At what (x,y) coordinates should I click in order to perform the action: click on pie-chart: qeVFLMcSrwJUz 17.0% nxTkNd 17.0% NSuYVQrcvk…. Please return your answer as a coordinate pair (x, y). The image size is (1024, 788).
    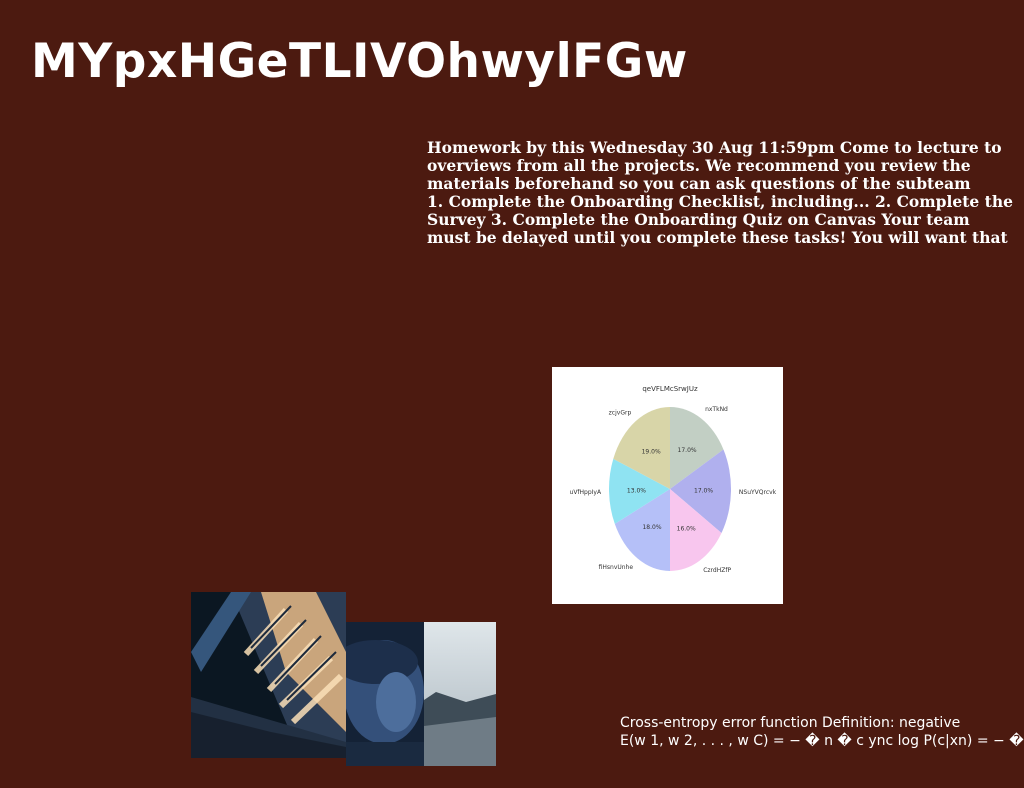
    Looking at the image, I should click on (673, 479).